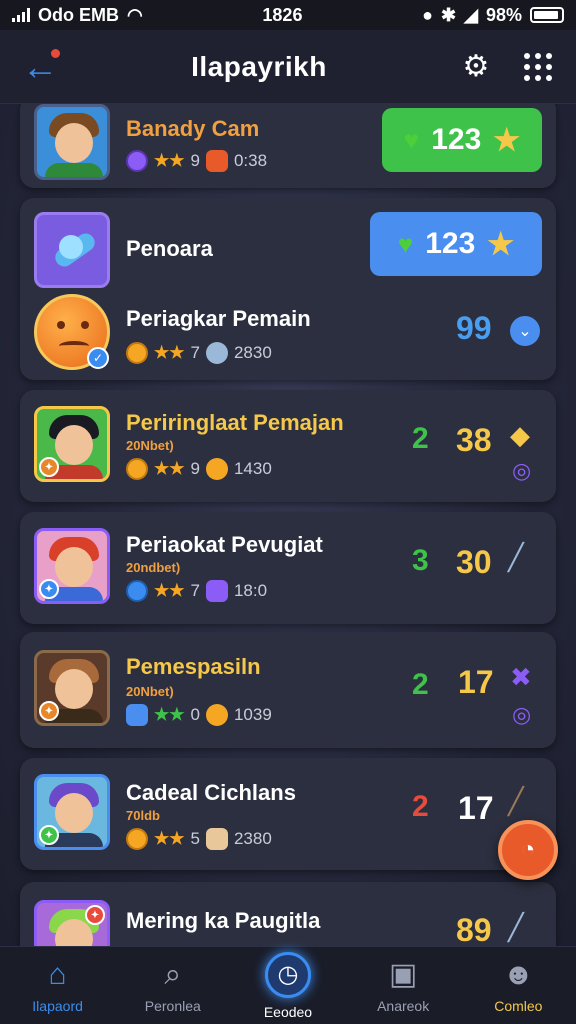  What do you see at coordinates (211, 792) in the screenshot?
I see `player-name: Cadeal Cichlans` at bounding box center [211, 792].